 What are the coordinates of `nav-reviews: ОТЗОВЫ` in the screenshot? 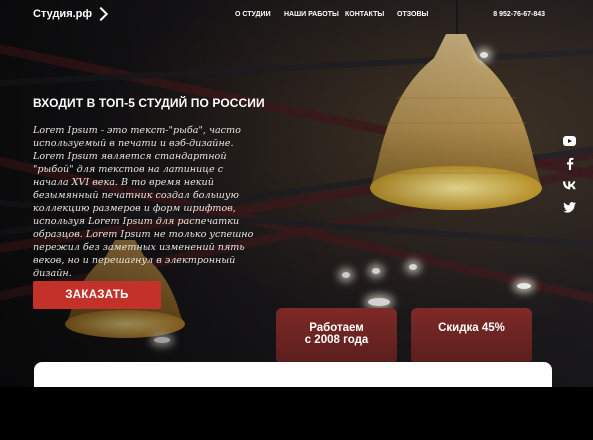 It's located at (412, 14).